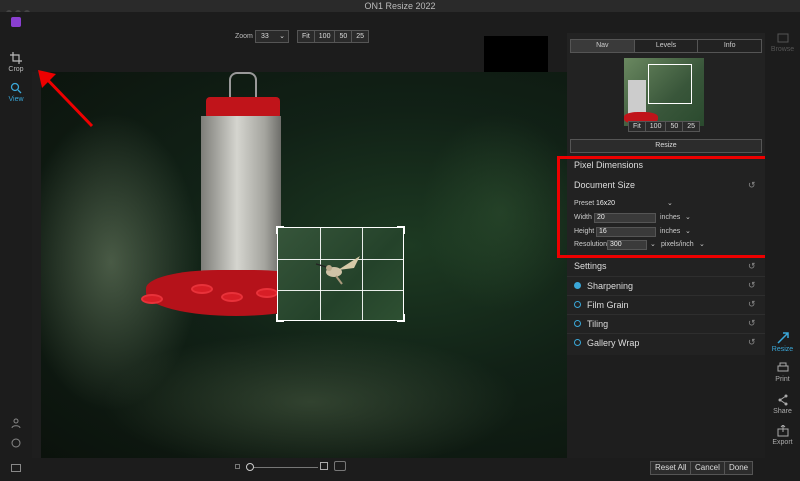  What do you see at coordinates (241, 201) in the screenshot?
I see `feeder-tube` at bounding box center [241, 201].